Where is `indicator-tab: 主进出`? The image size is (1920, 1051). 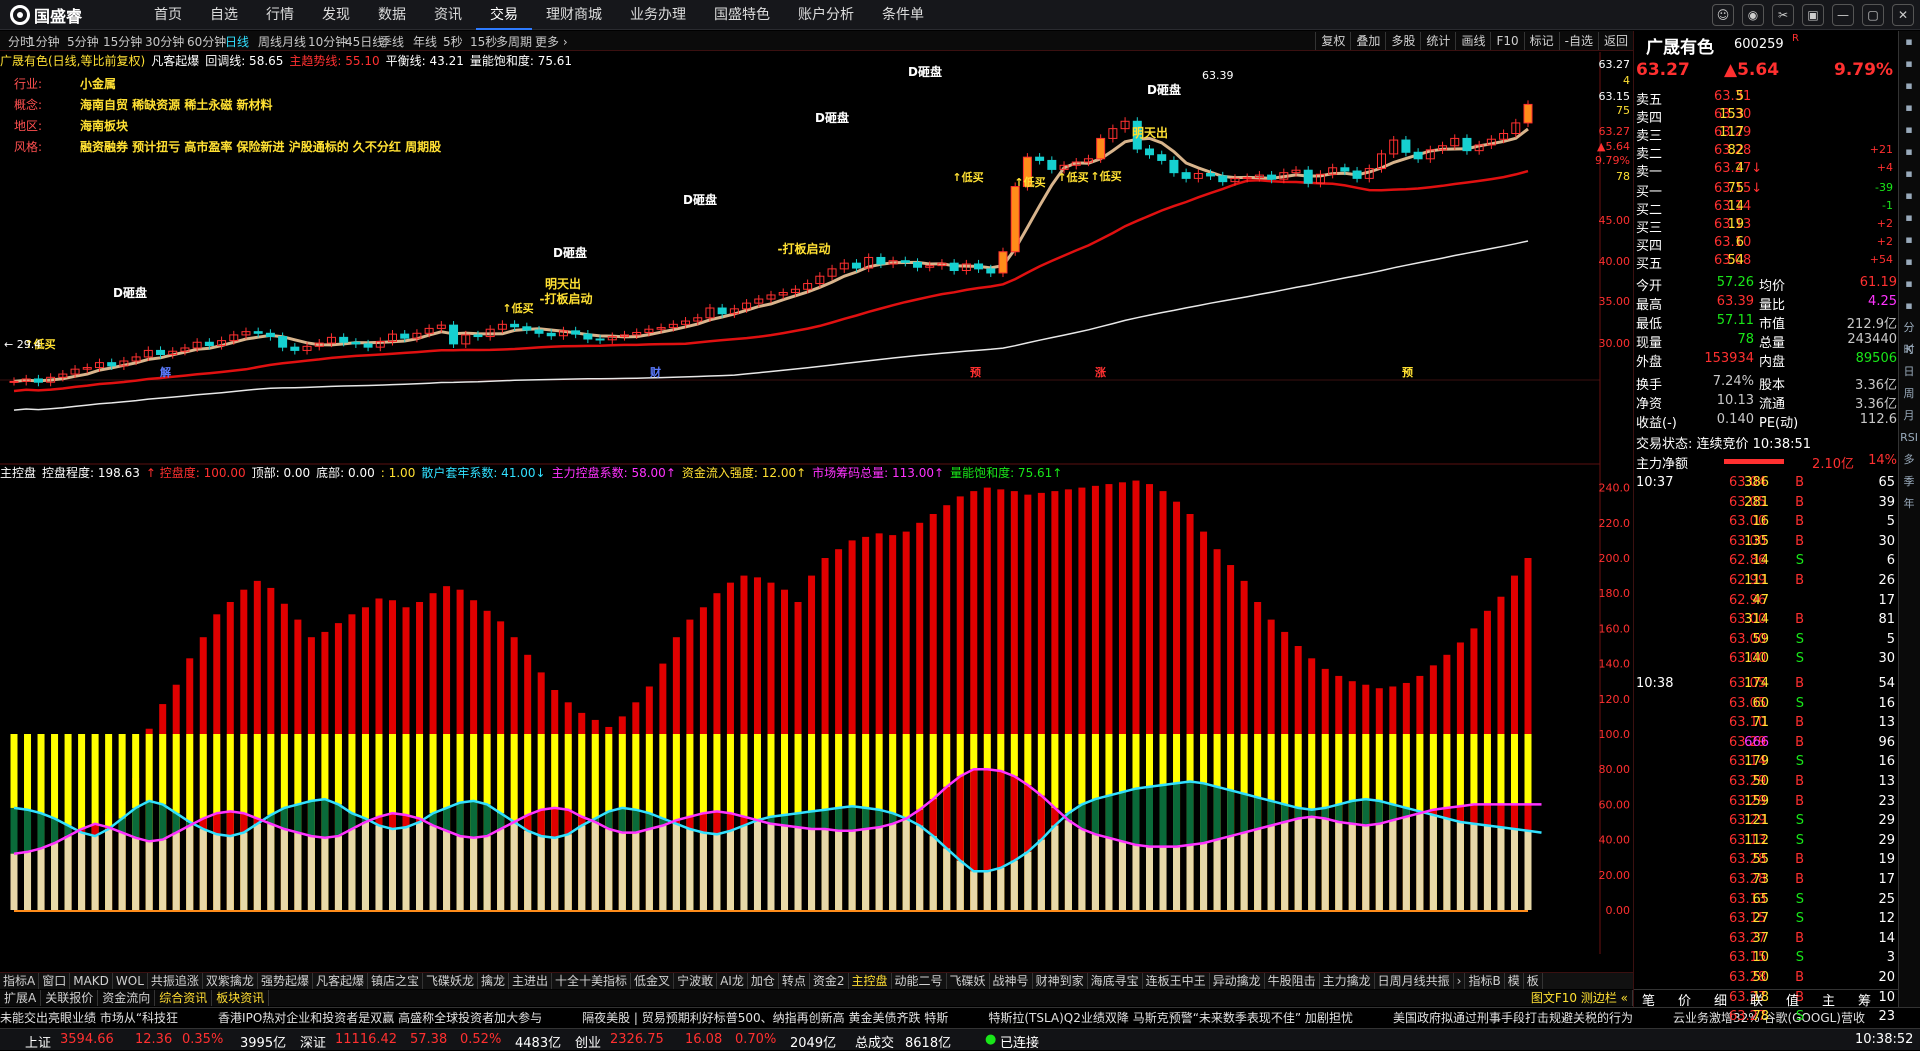 indicator-tab: 主进出 is located at coordinates (531, 981).